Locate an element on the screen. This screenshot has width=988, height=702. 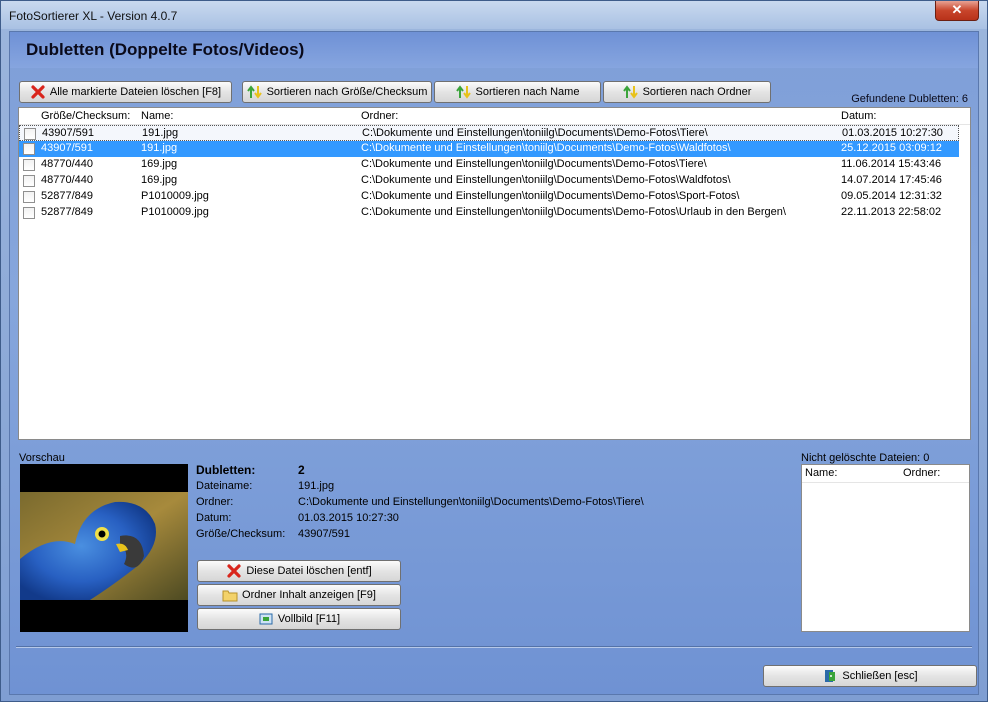
info-folder-label: Ordner: is located at coordinates (215, 502).